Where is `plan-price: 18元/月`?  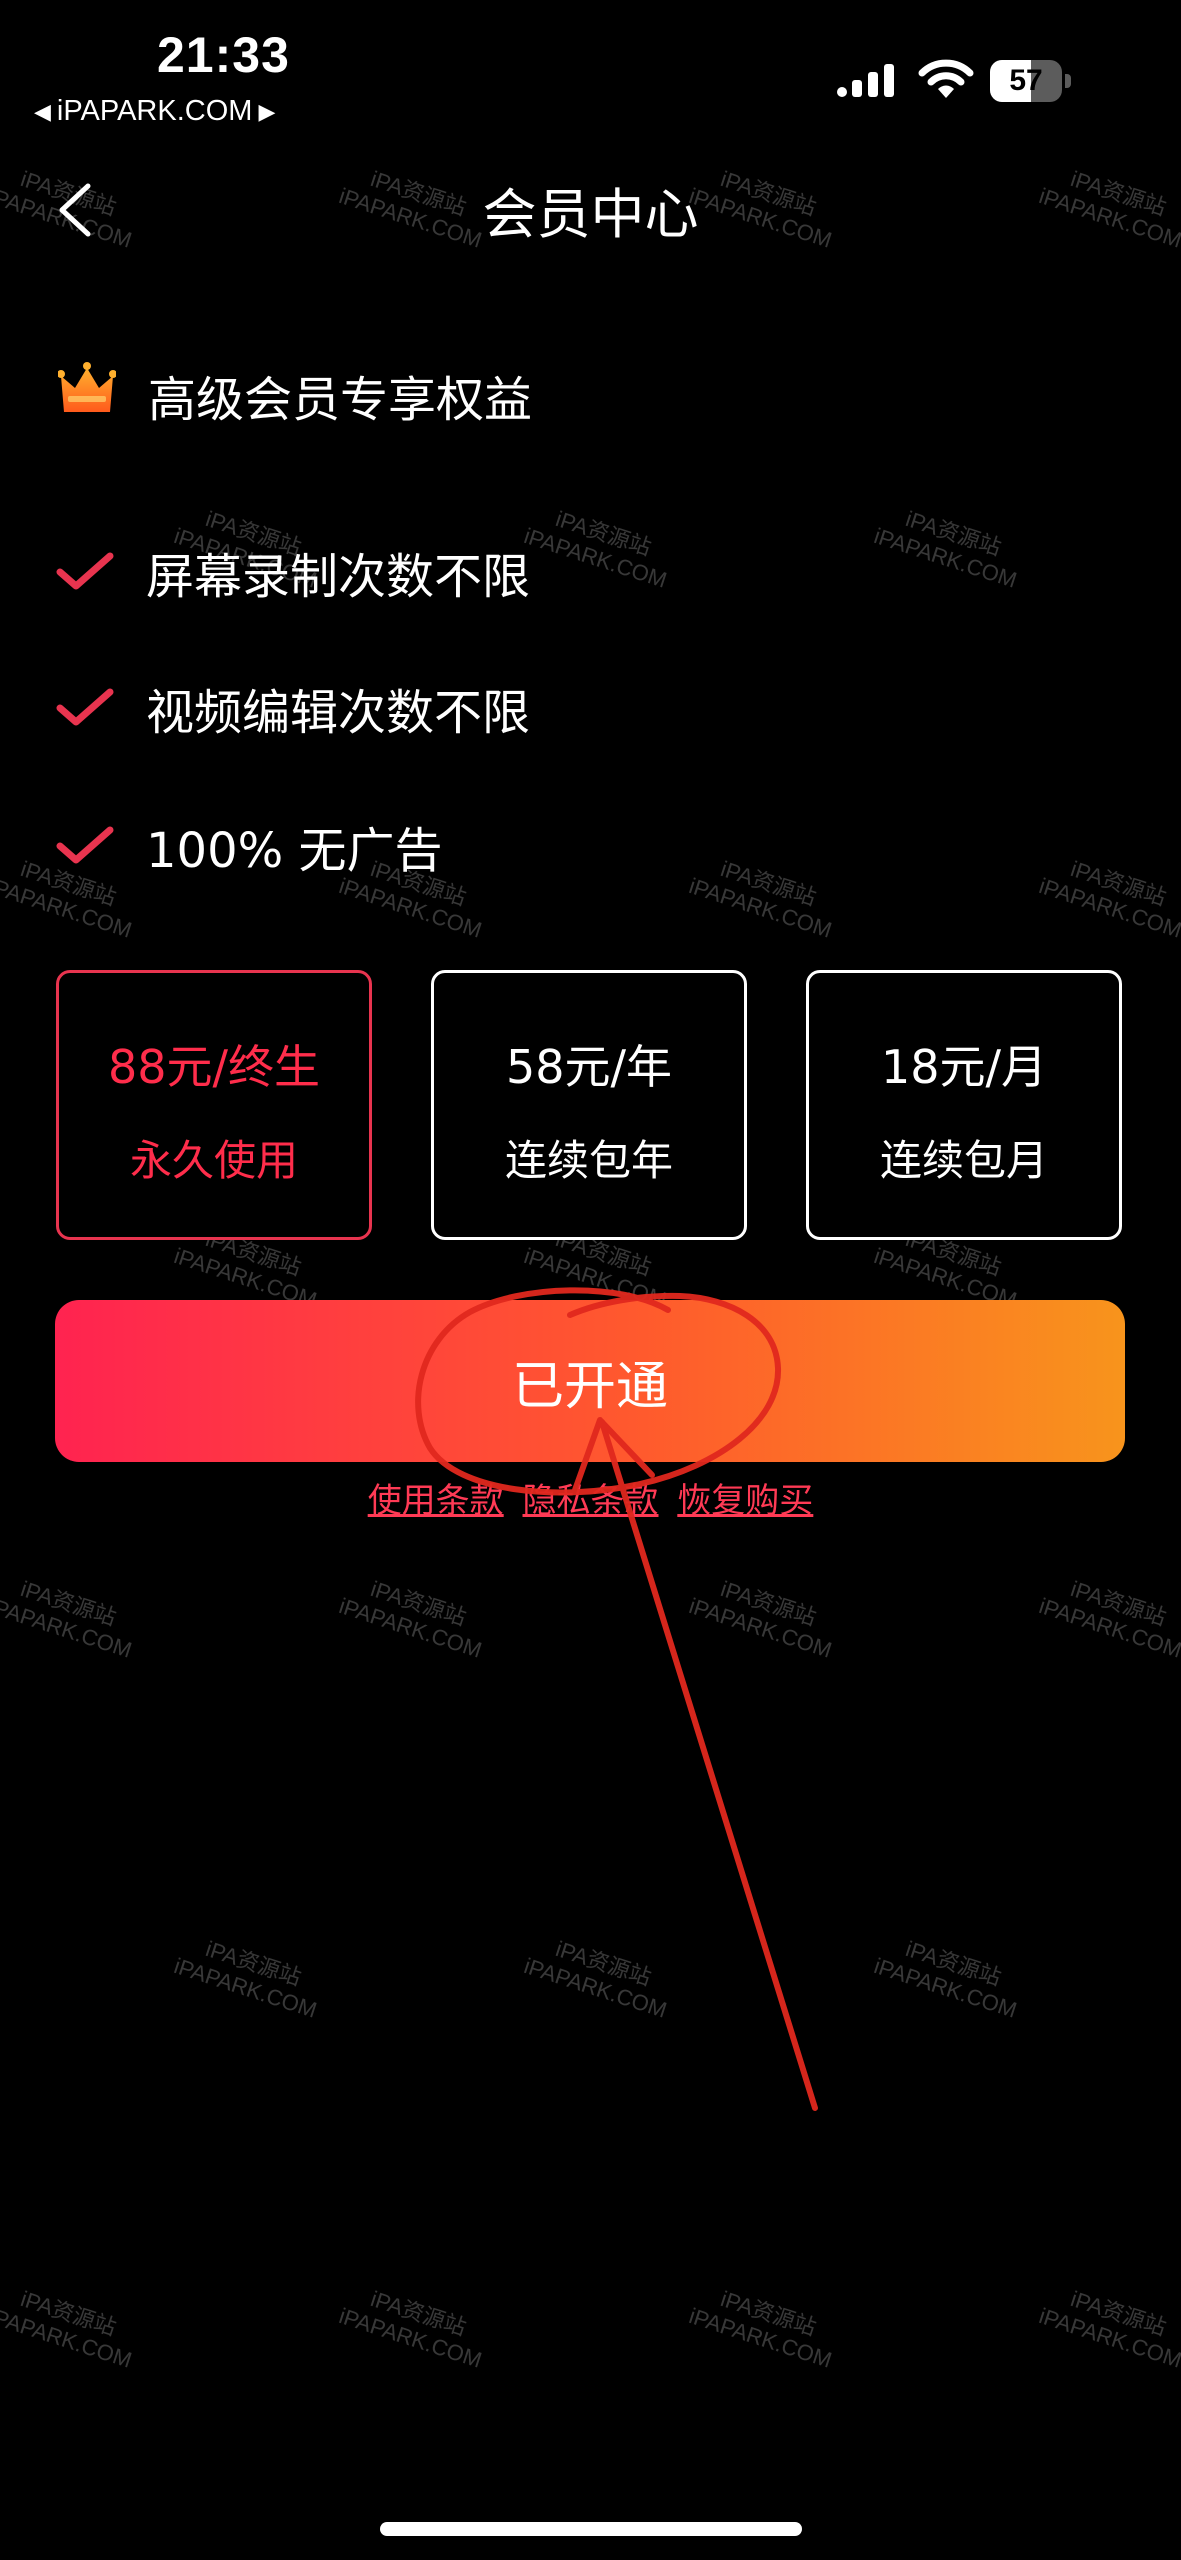 plan-price: 18元/月 is located at coordinates (964, 1067).